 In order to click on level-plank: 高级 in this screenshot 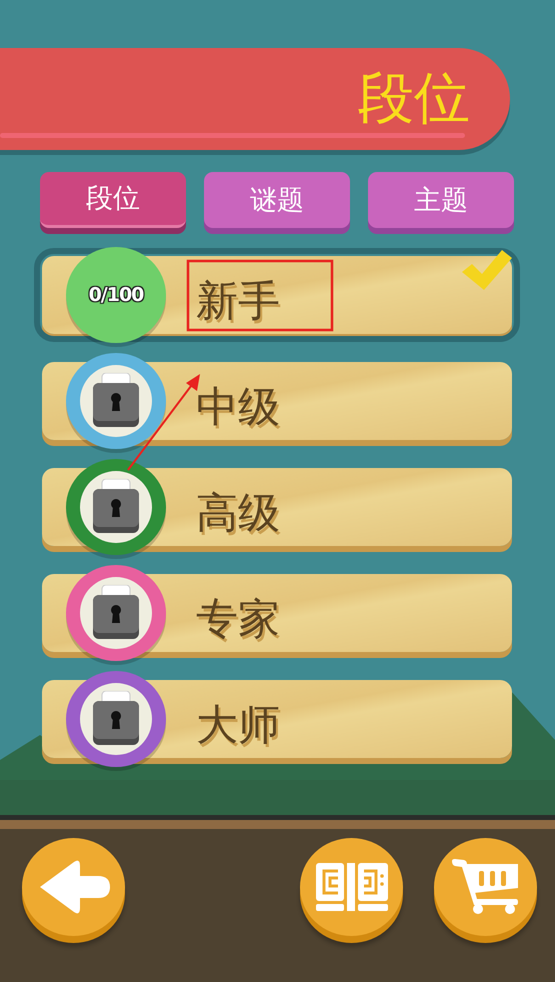, I will do `click(277, 507)`.